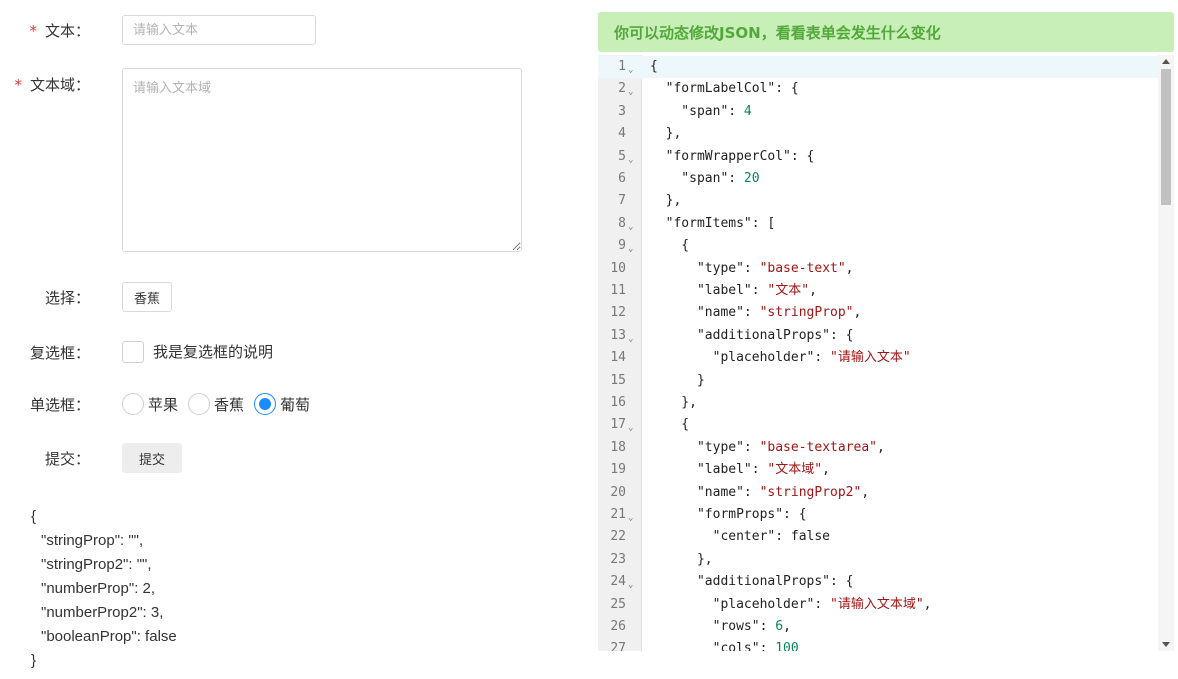  I want to click on code-line: 14 "placeholder": "请输入文本", so click(878, 358).